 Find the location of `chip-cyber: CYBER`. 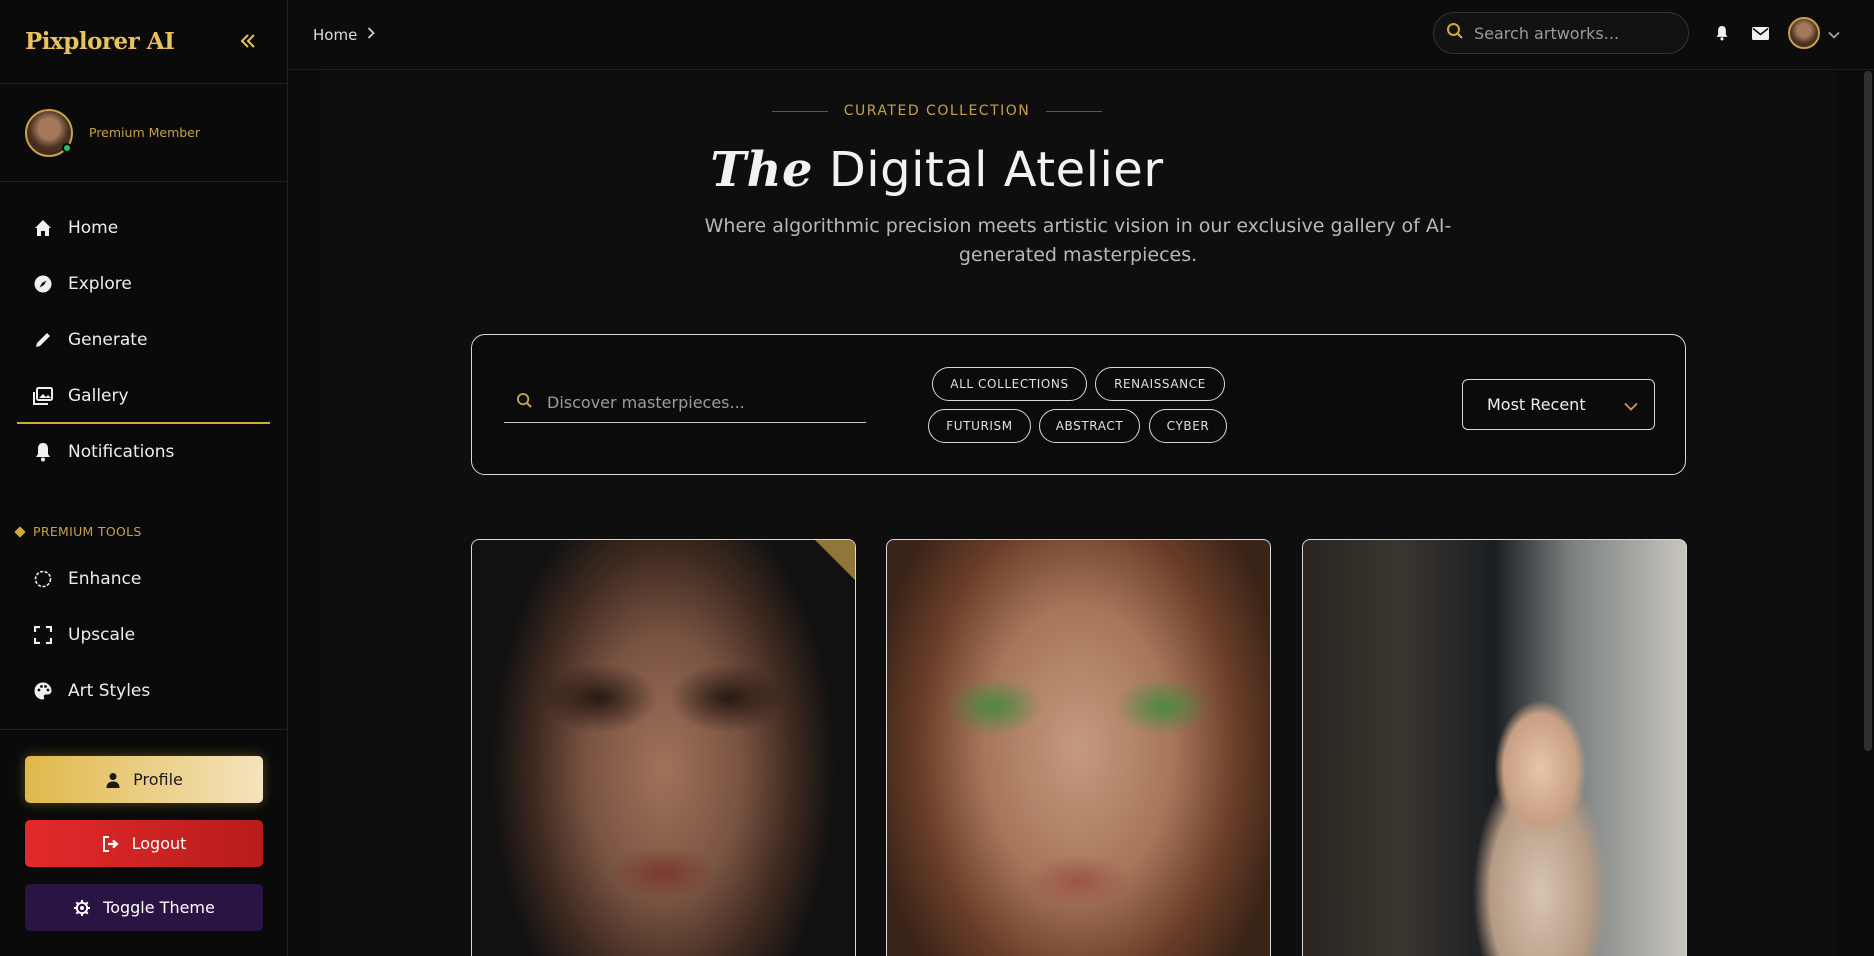

chip-cyber: CYBER is located at coordinates (1188, 426).